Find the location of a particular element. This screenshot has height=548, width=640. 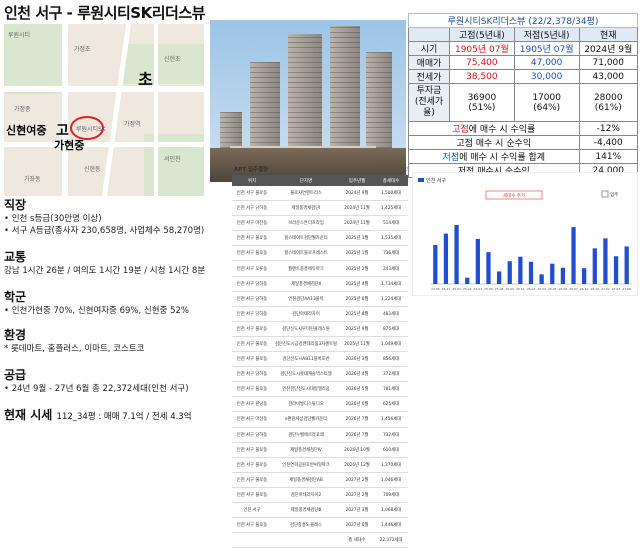

checkbox-frame is located at coordinates (605, 194).